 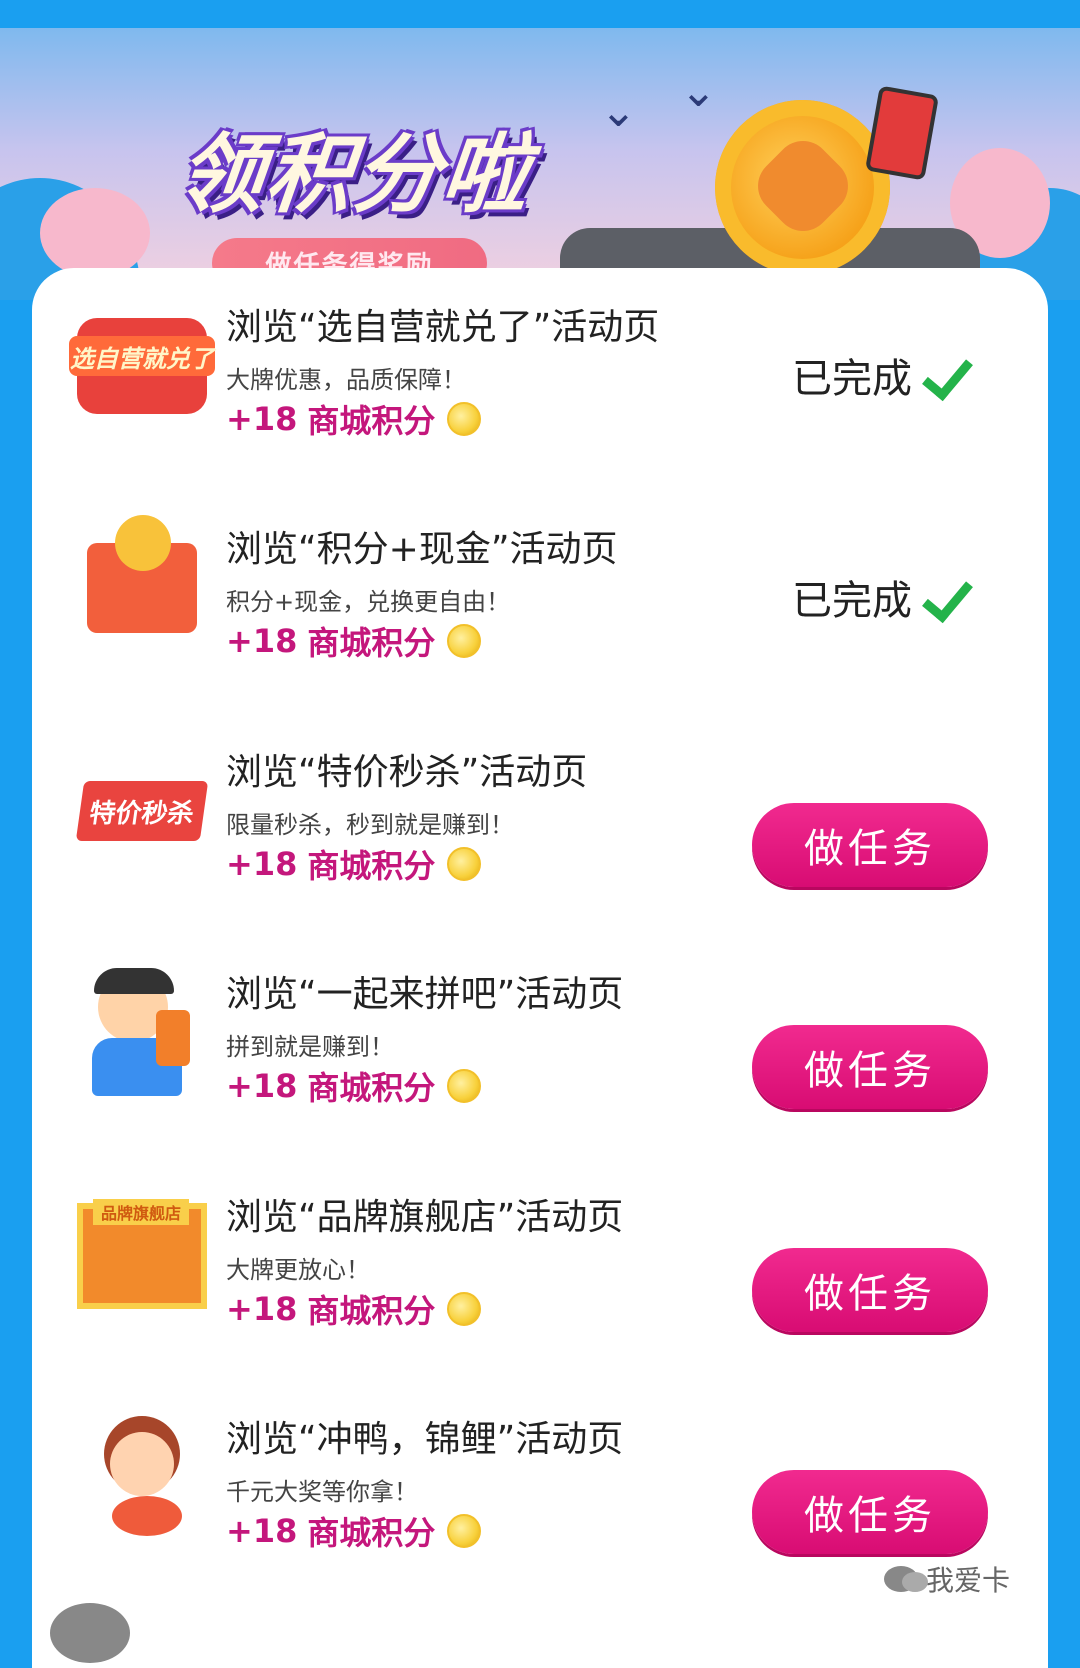 I want to click on floating-button-partial, so click(x=90, y=1633).